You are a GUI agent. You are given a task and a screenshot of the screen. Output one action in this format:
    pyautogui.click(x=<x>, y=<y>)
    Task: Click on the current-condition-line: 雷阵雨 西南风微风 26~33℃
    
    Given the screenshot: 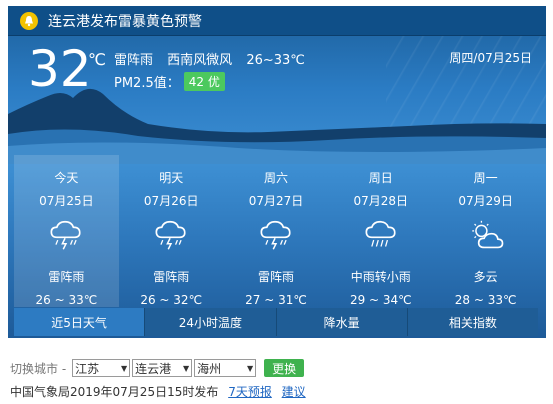 What is the action you would take?
    pyautogui.click(x=214, y=58)
    